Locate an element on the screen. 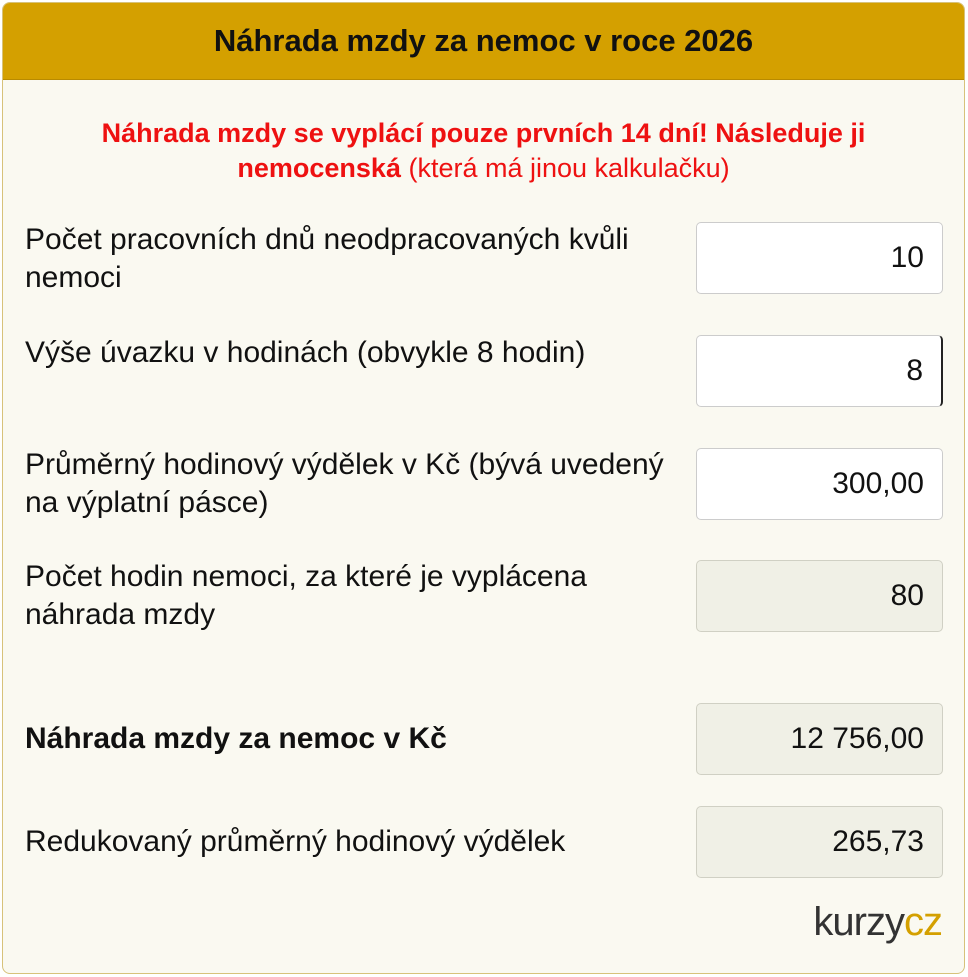 The height and width of the screenshot is (977, 968). logo-part-cz: cz is located at coordinates (923, 922).